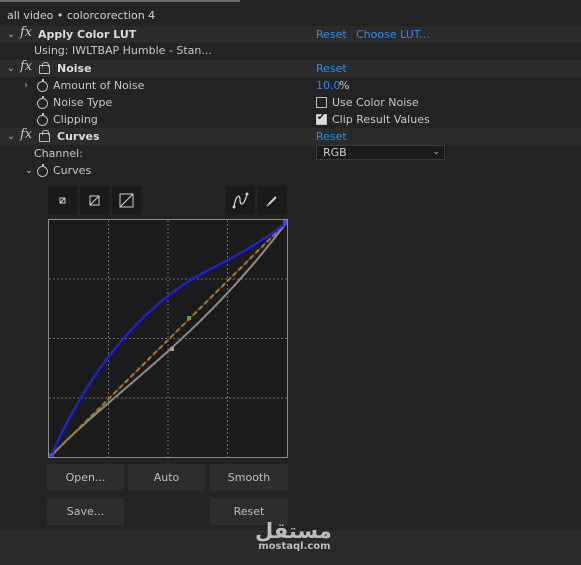 This screenshot has width=581, height=565. What do you see at coordinates (26, 85) in the screenshot?
I see `chevron-right-icon: ›` at bounding box center [26, 85].